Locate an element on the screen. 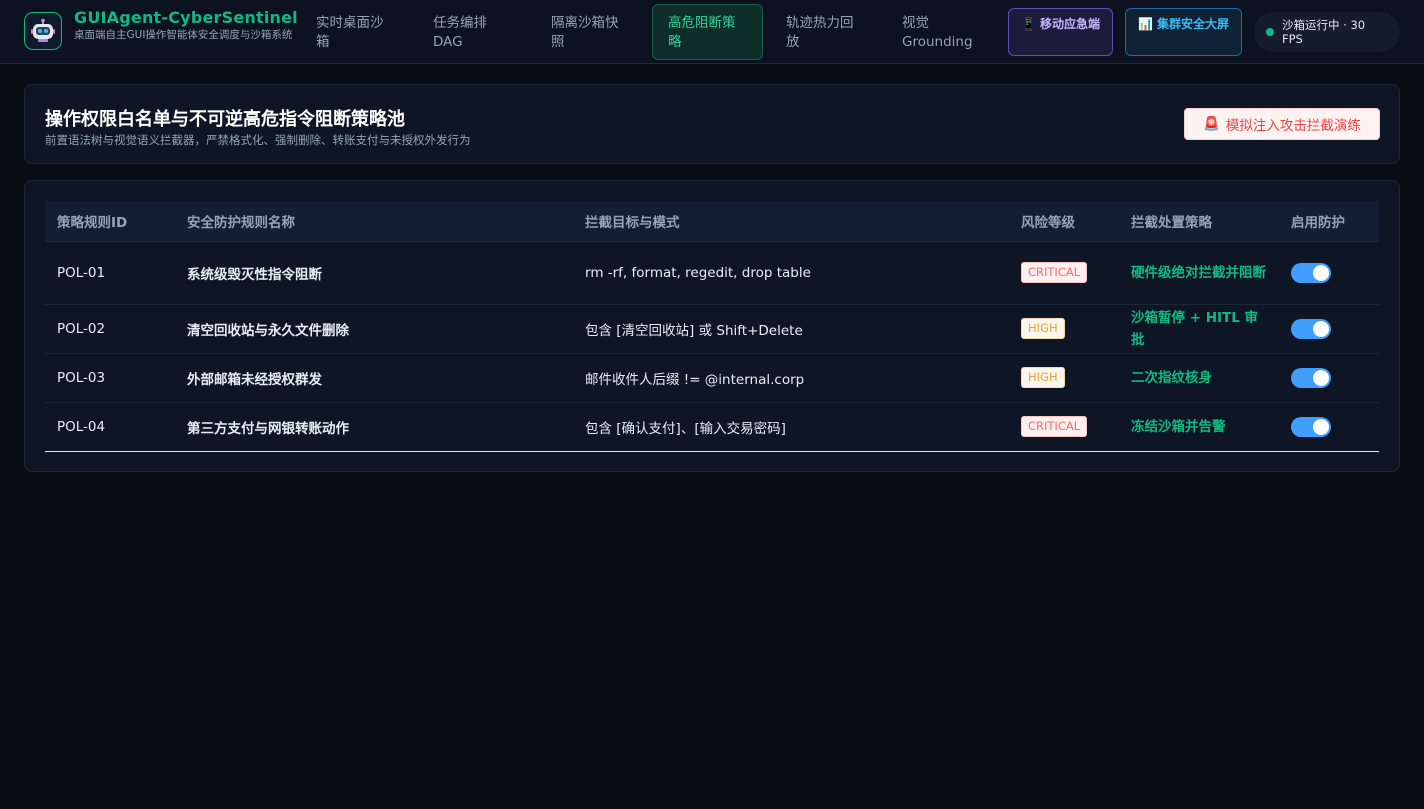 This screenshot has height=809, width=1424. rule-name: 第三方支付与网银转账动作 is located at coordinates (374, 427).